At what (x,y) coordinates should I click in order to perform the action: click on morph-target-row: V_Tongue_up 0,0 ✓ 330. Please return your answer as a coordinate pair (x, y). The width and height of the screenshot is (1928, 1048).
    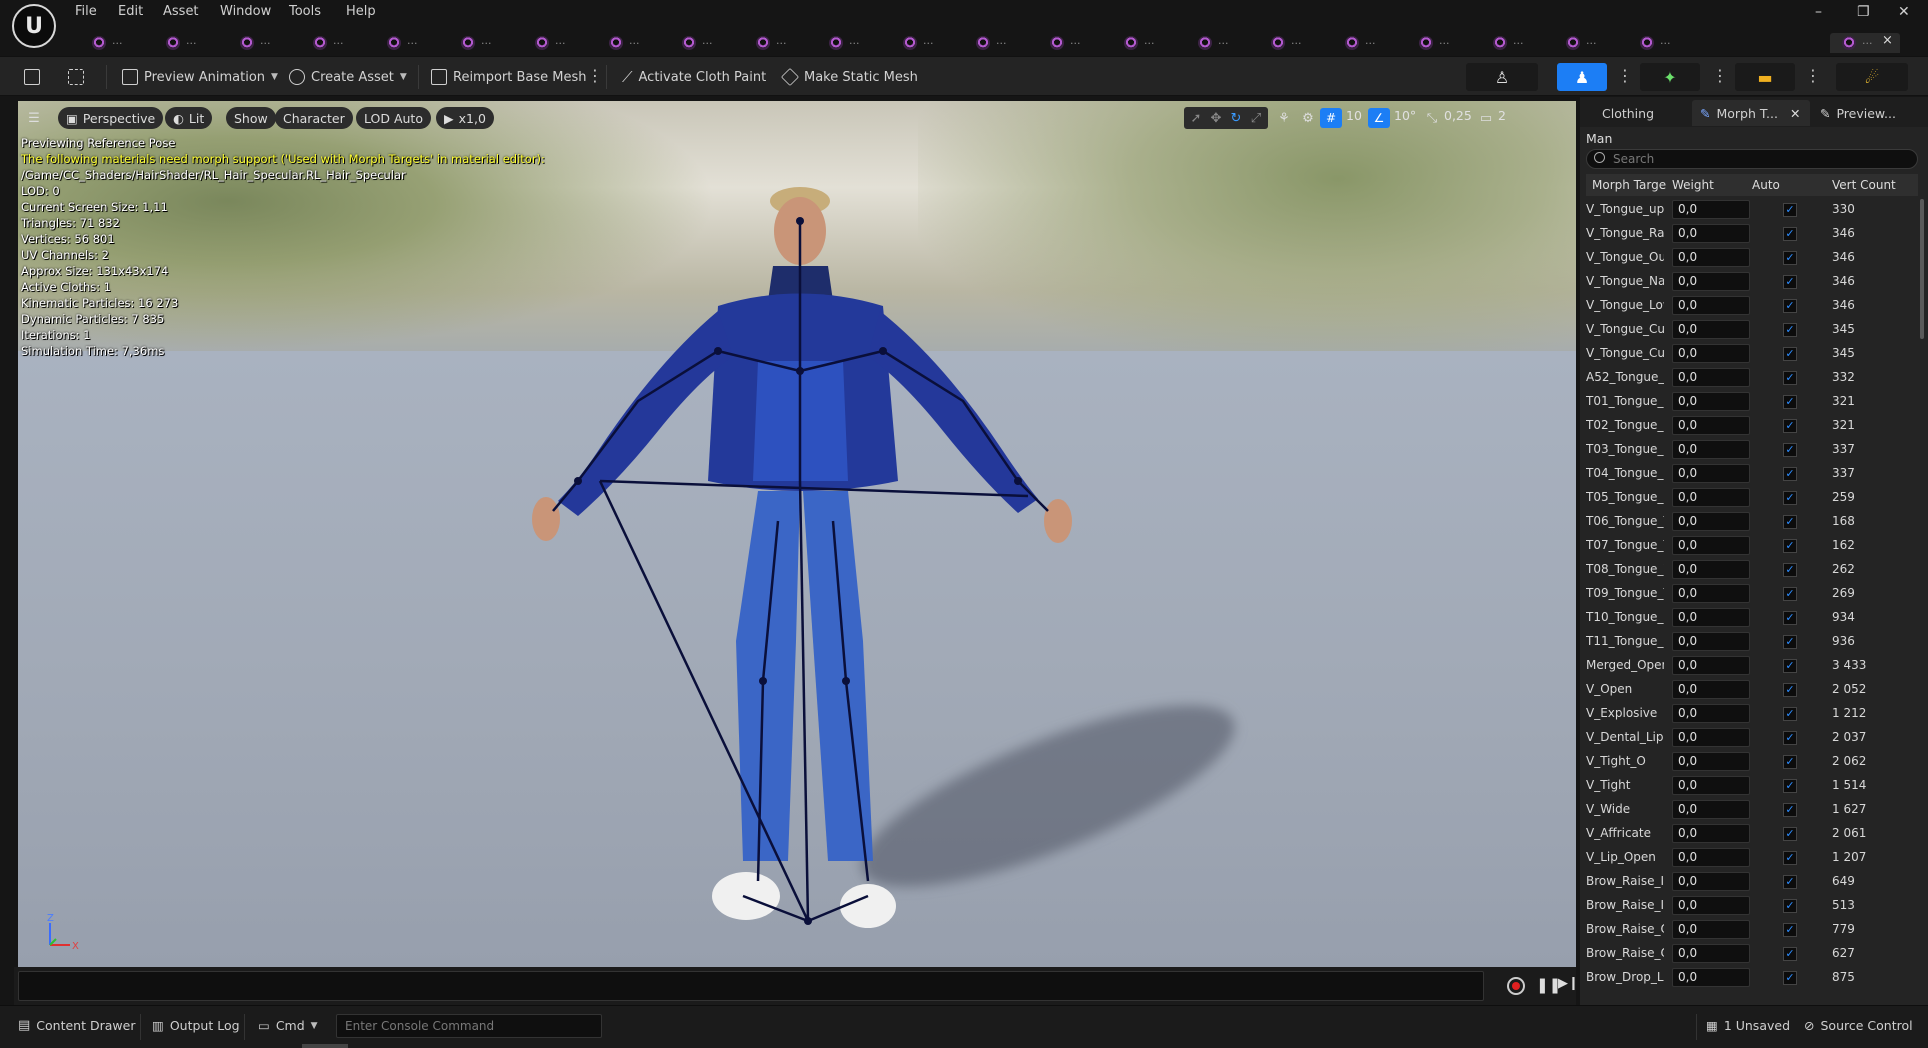
    Looking at the image, I should click on (1752, 210).